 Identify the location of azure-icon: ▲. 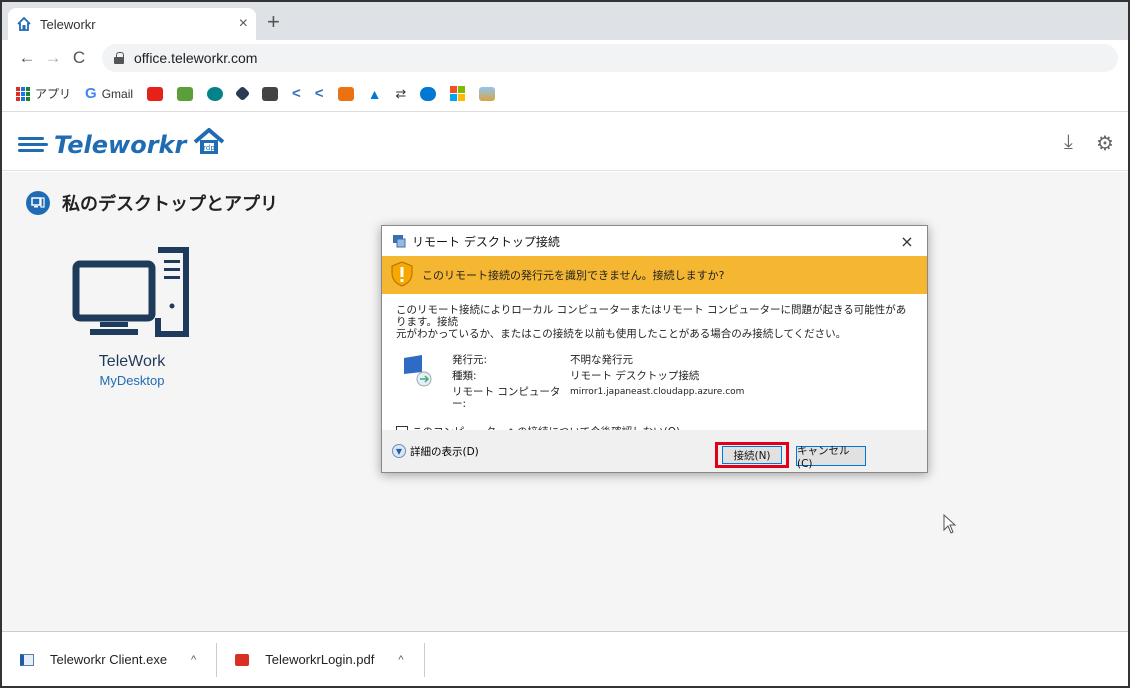
(374, 93).